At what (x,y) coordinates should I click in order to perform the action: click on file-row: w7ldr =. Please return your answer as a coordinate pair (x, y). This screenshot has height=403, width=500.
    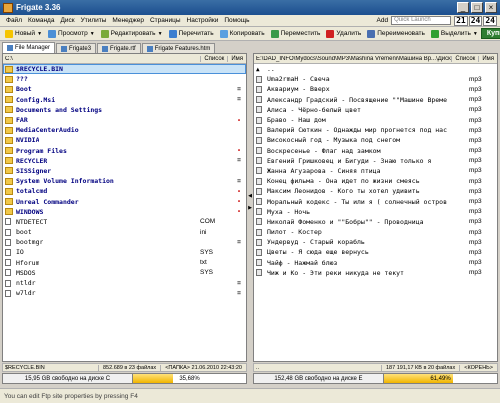
    Looking at the image, I should click on (124, 293).